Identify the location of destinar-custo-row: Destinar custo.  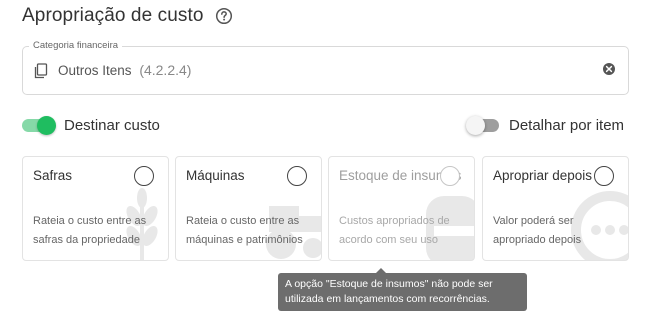
(91, 125).